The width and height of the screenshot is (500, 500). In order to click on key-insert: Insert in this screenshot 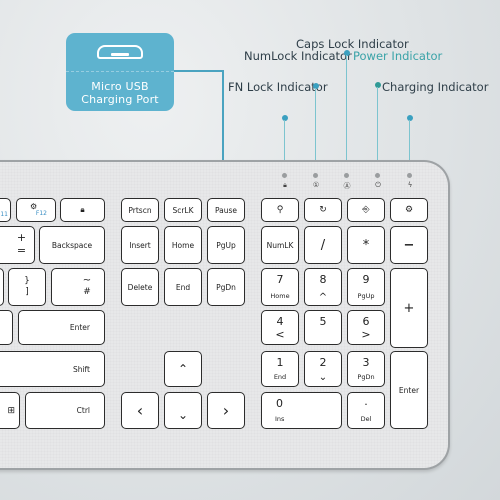, I will do `click(140, 245)`.